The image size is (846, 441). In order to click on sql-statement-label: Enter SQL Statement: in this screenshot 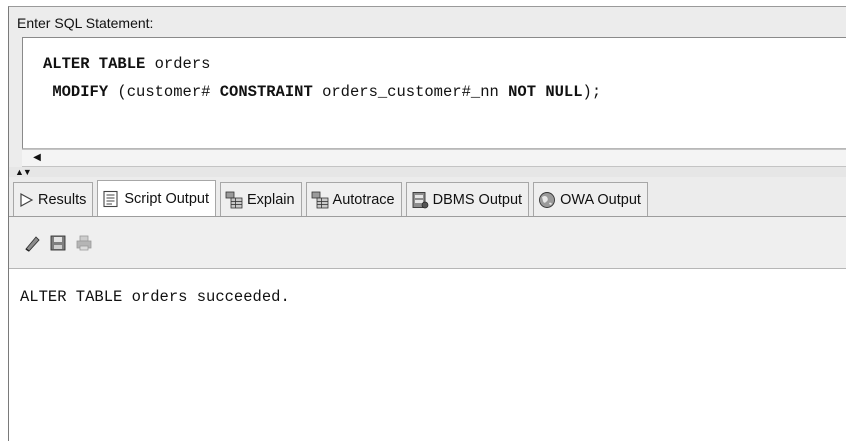, I will do `click(85, 23)`.